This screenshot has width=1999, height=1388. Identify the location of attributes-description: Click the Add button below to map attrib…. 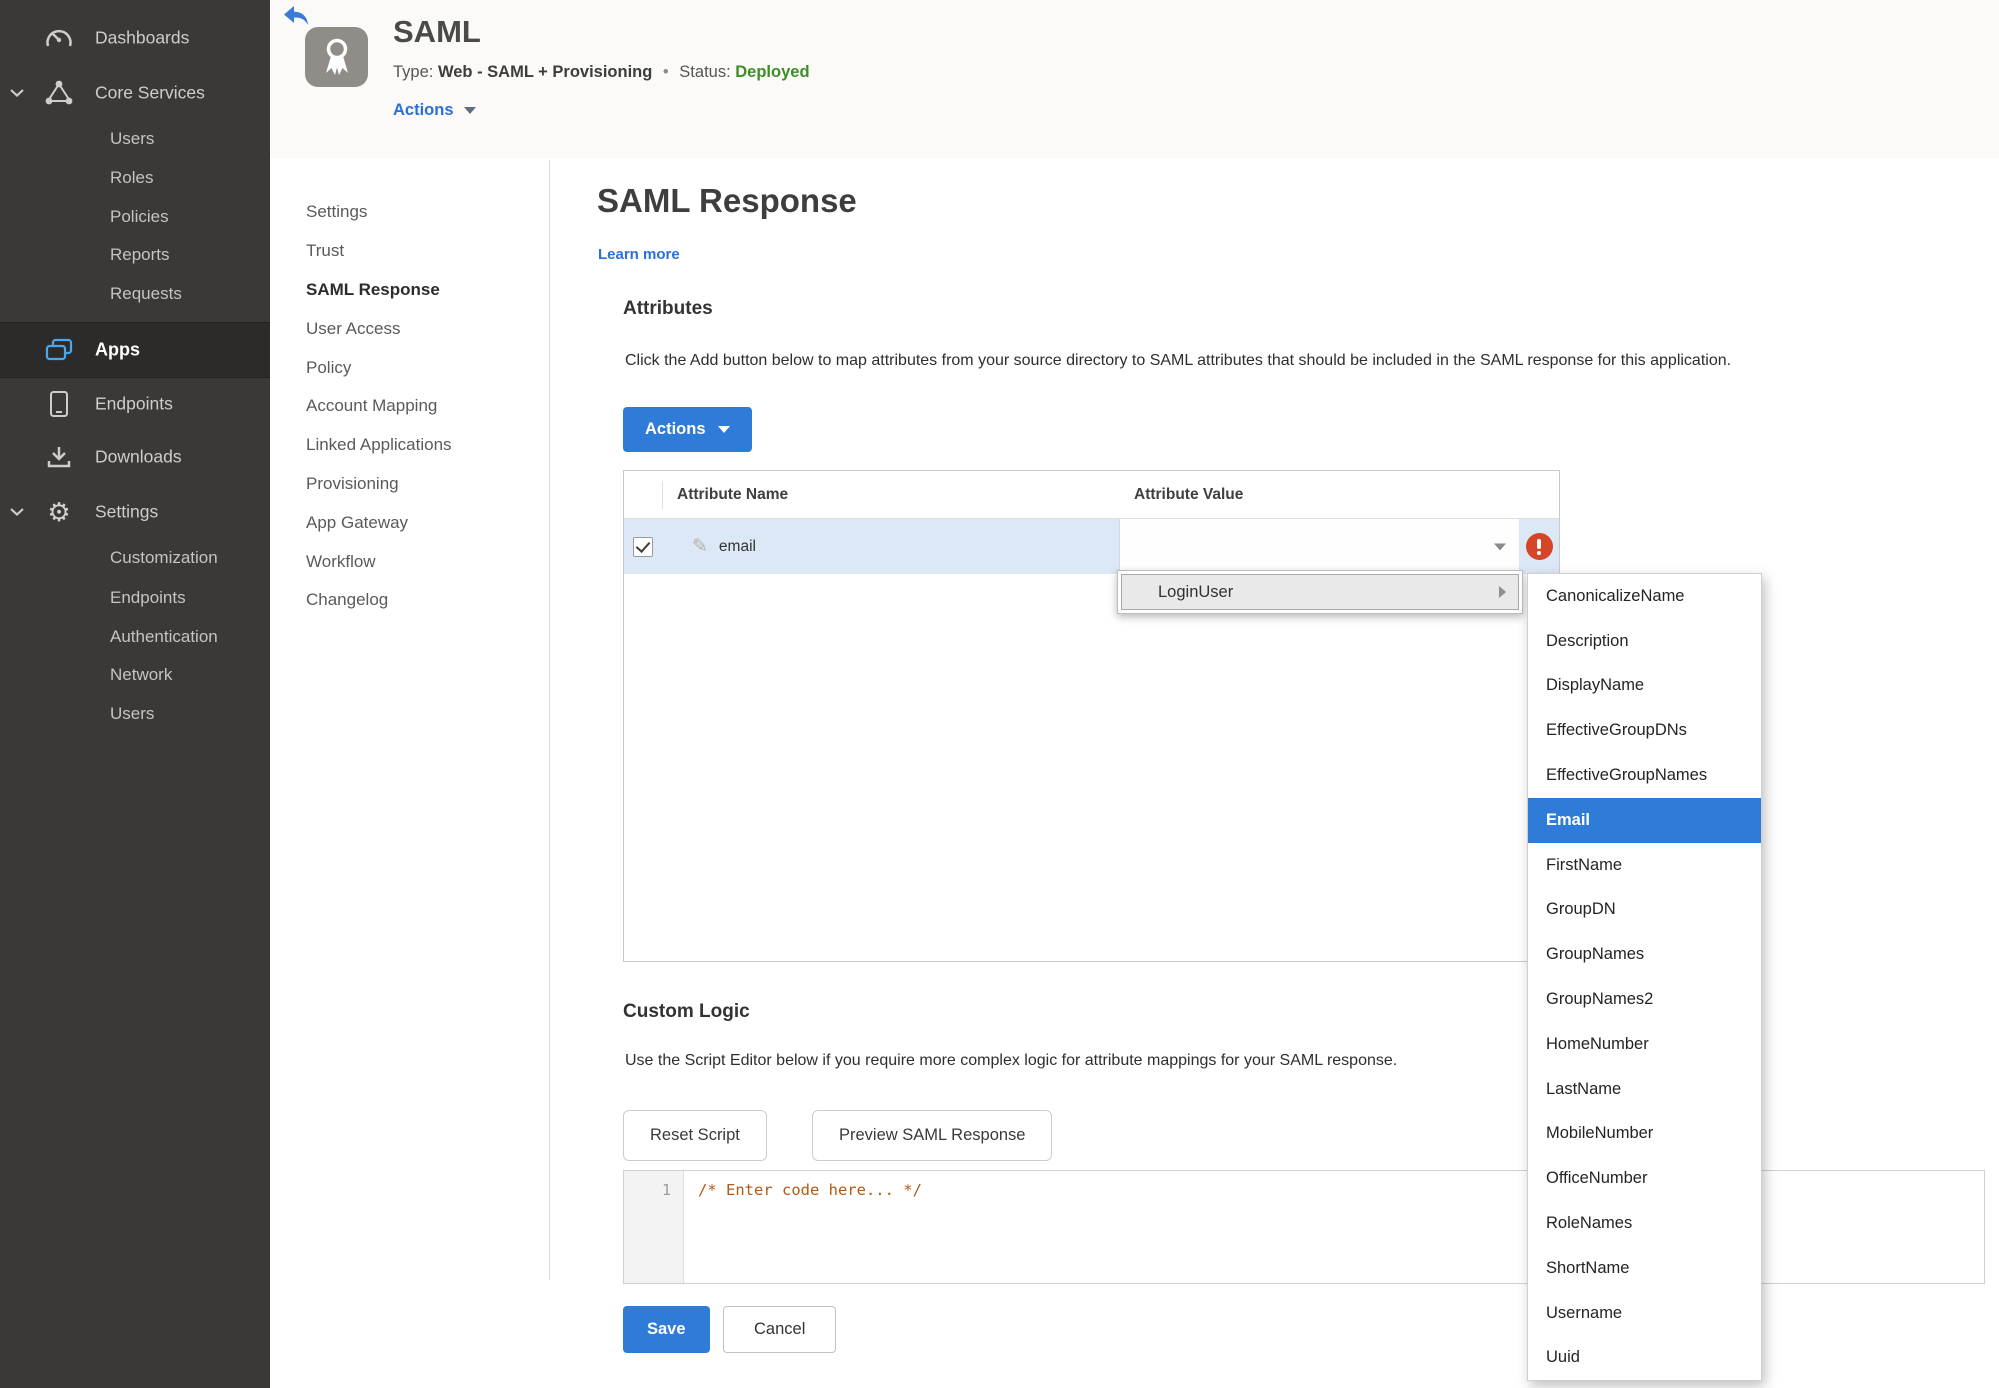
(1178, 360).